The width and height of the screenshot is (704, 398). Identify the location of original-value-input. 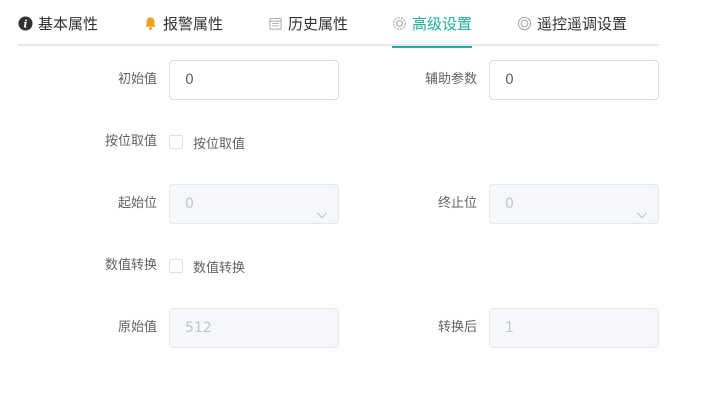
(254, 328).